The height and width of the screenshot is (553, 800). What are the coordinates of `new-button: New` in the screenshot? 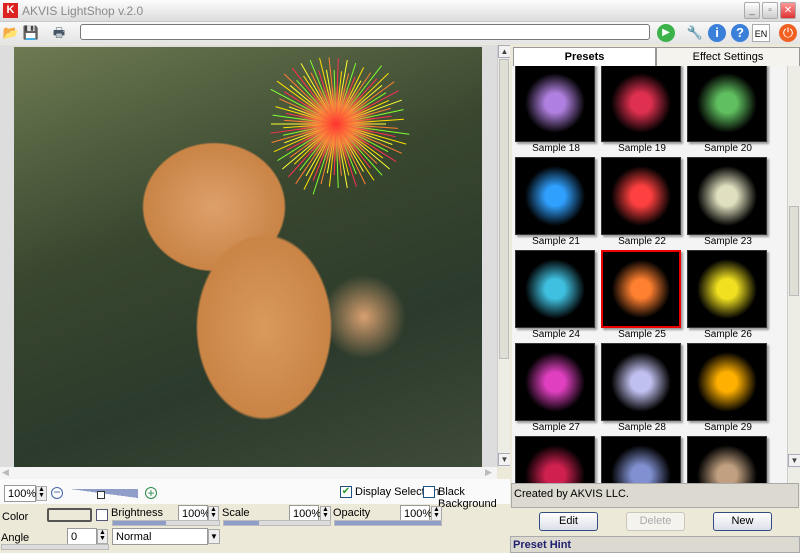 It's located at (742, 521).